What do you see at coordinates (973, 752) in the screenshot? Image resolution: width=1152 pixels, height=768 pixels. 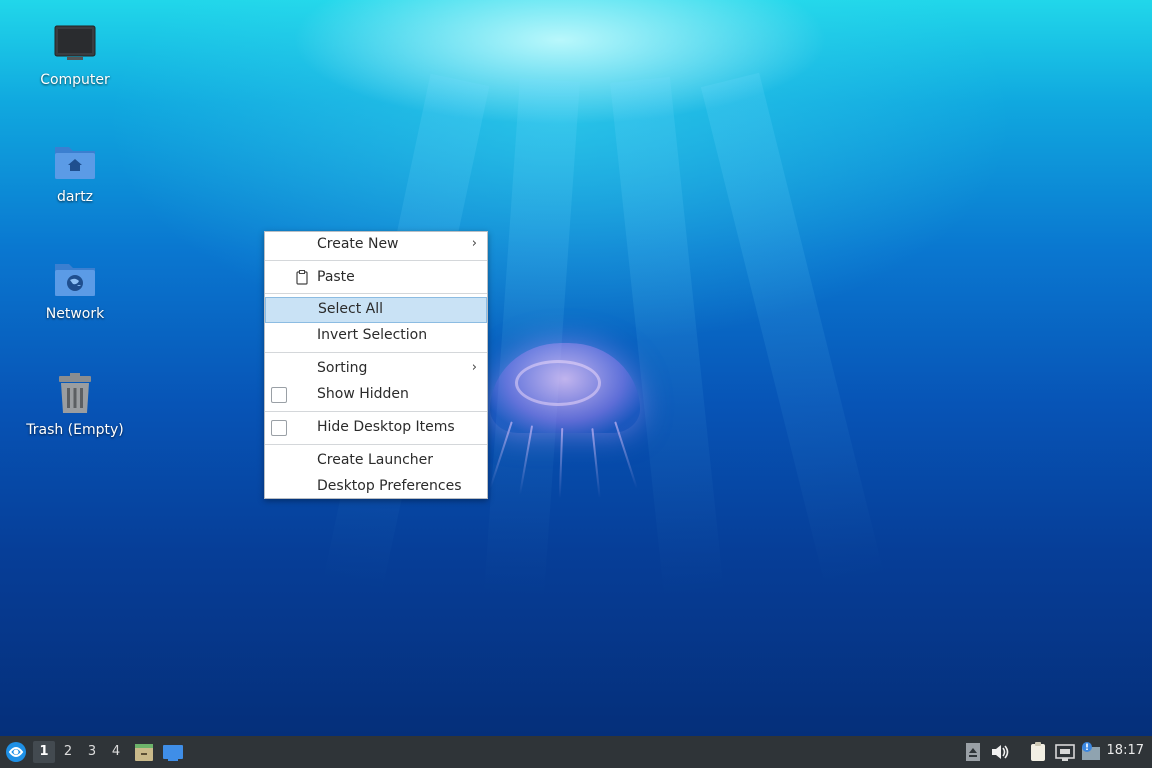 I see `tray-expand-button` at bounding box center [973, 752].